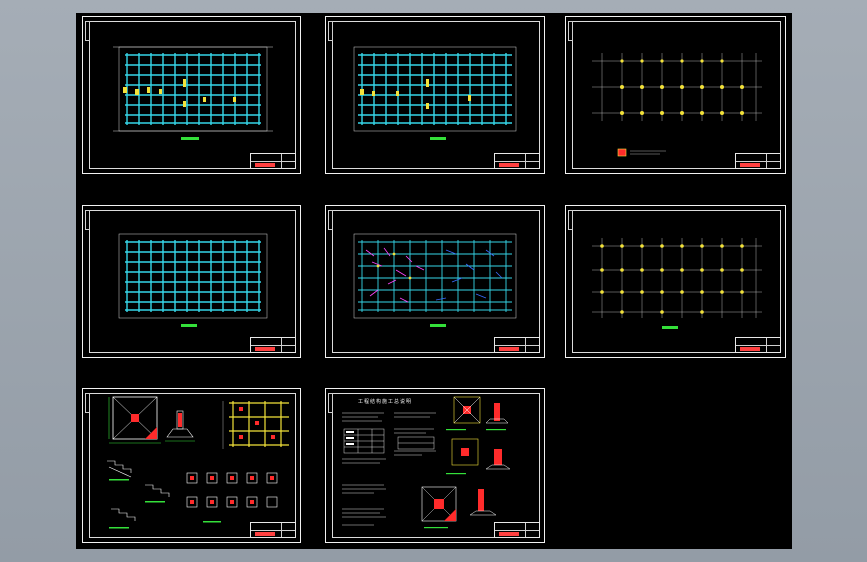 This screenshot has height=562, width=867. What do you see at coordinates (426, 462) in the screenshot?
I see `sheet-8-notes-and-details` at bounding box center [426, 462].